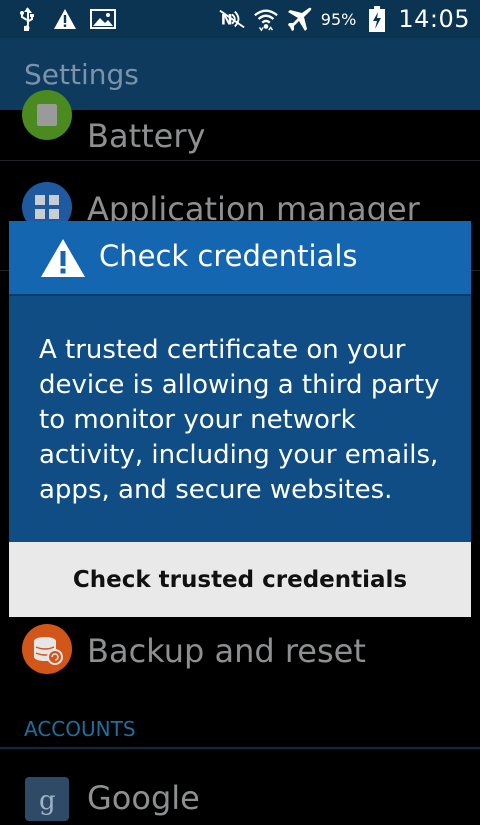 This screenshot has height=825, width=480. What do you see at coordinates (240, 579) in the screenshot?
I see `check-trusted-credentials-button: Check trusted credentials` at bounding box center [240, 579].